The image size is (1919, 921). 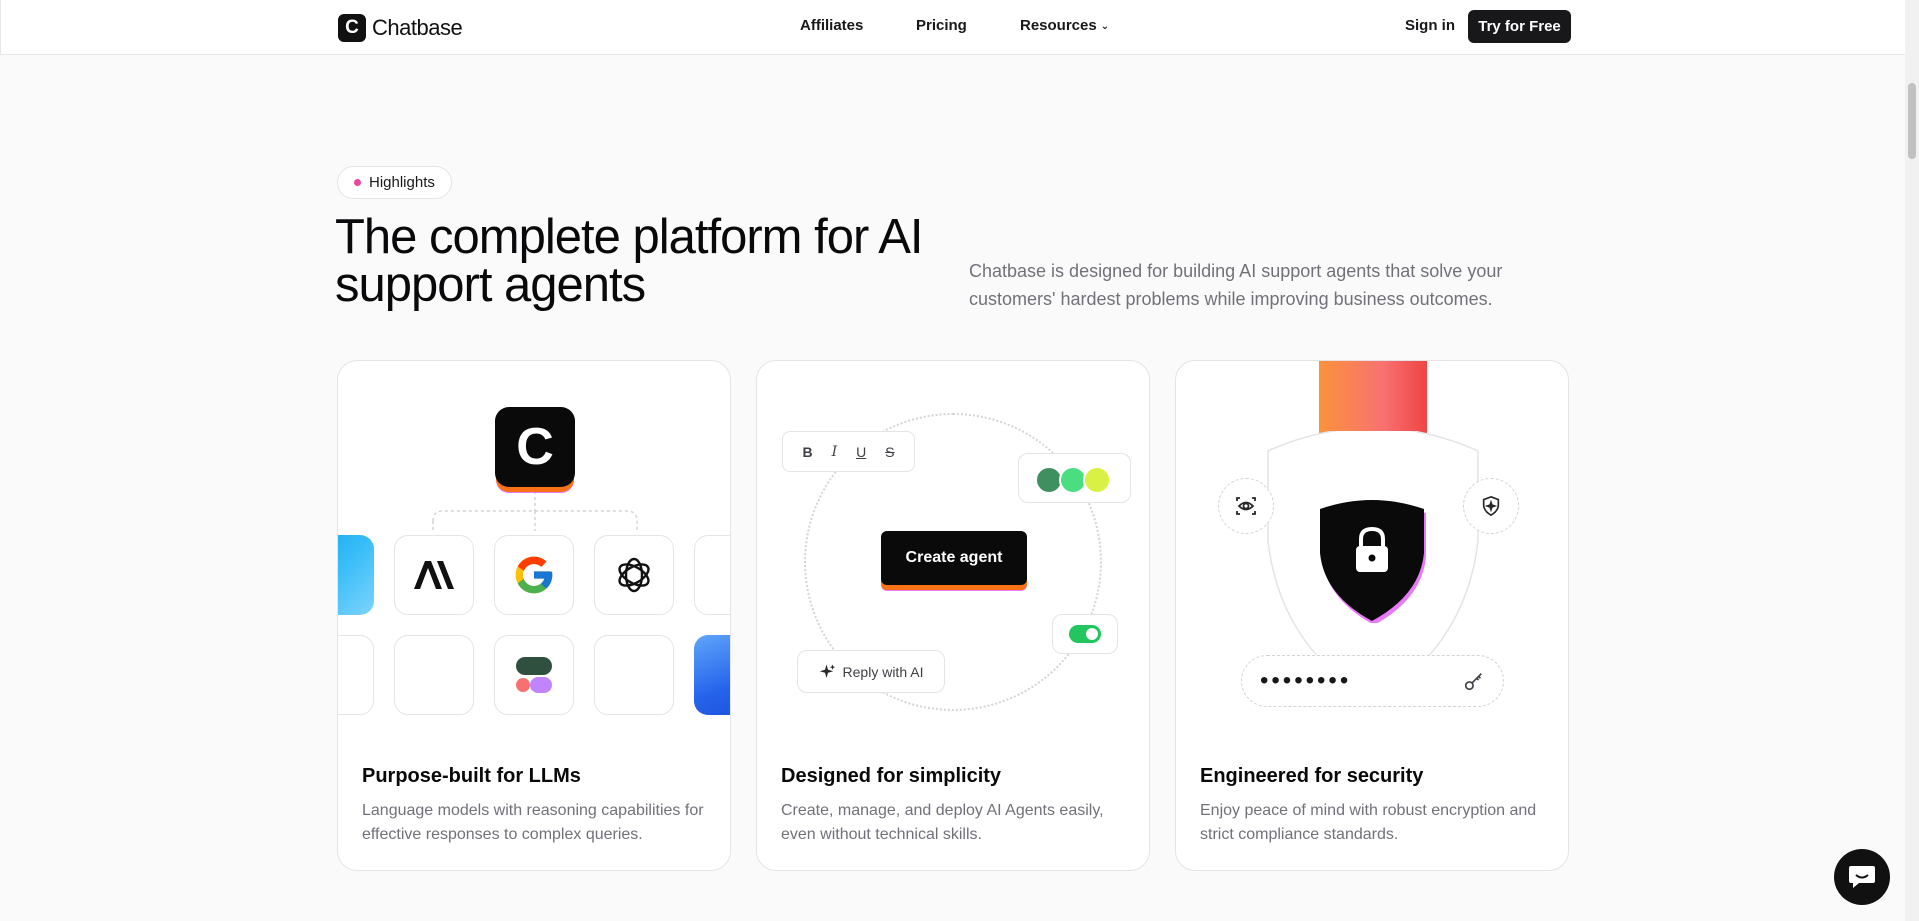 I want to click on text-format-toolbar: B I U S, so click(x=848, y=451).